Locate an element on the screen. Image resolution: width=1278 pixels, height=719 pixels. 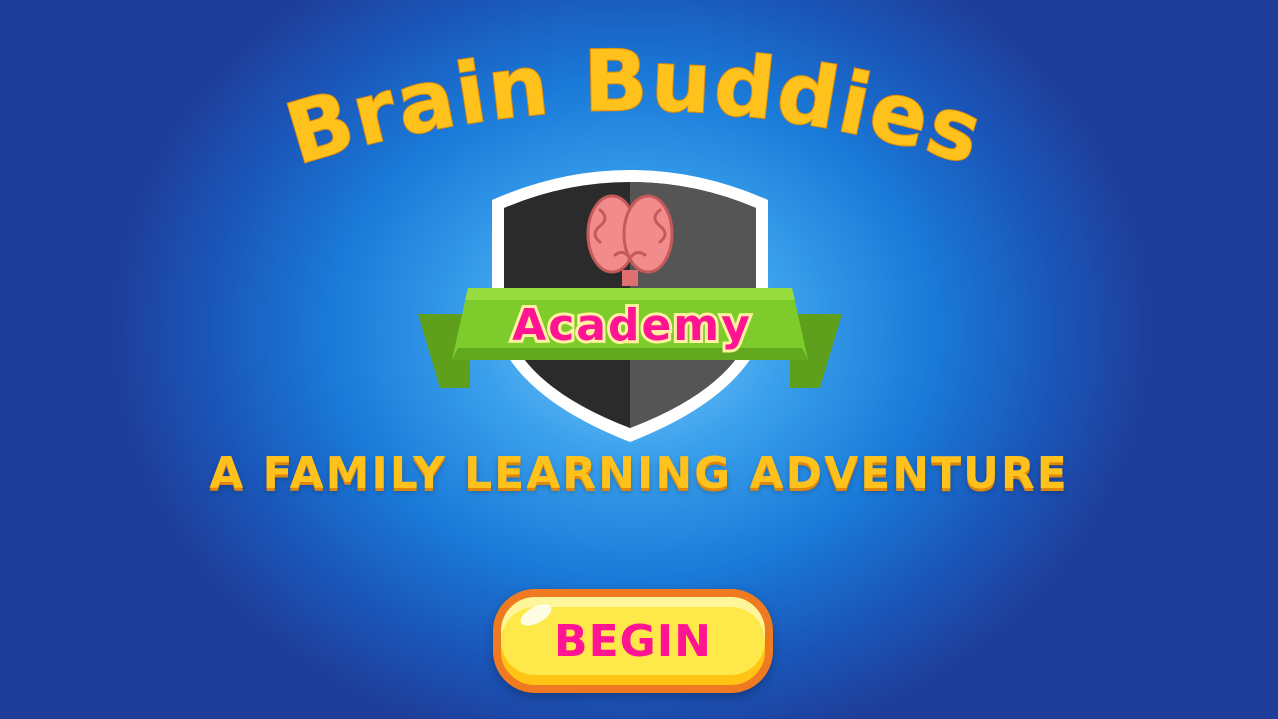
begin-button: Begin is located at coordinates (633, 641).